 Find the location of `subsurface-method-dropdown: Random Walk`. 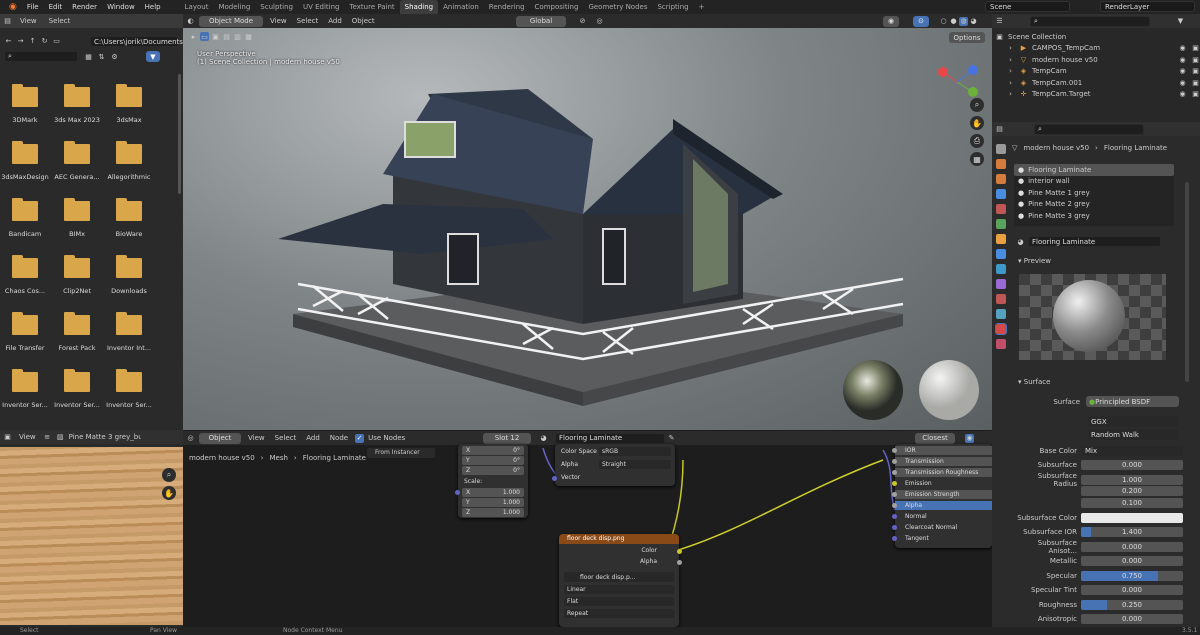

subsurface-method-dropdown: Random Walk is located at coordinates (1133, 434).